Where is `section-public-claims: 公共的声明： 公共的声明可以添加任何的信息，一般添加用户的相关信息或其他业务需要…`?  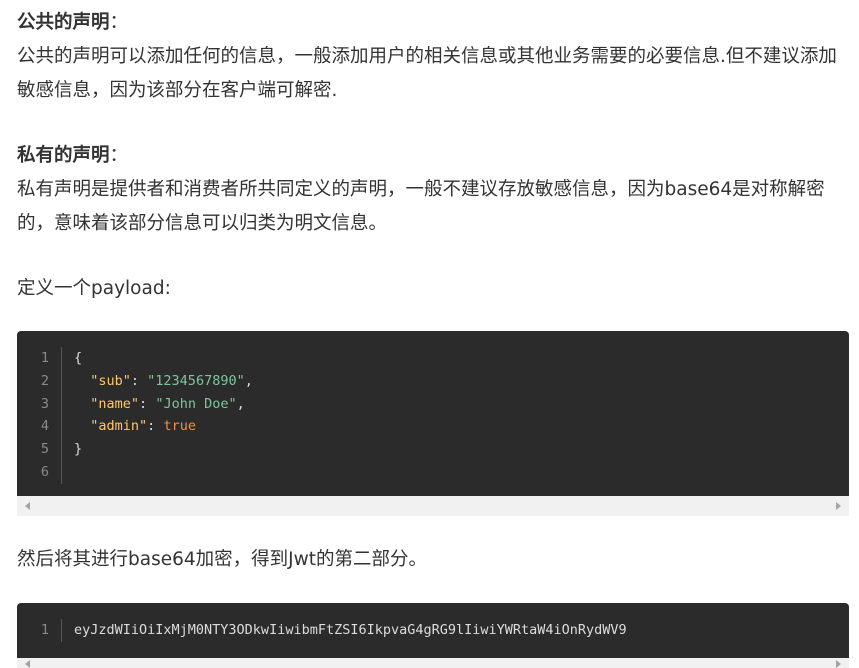
section-public-claims: 公共的声明： 公共的声明可以添加任何的信息，一般添加用户的相关信息或其他业务需要… is located at coordinates (433, 57).